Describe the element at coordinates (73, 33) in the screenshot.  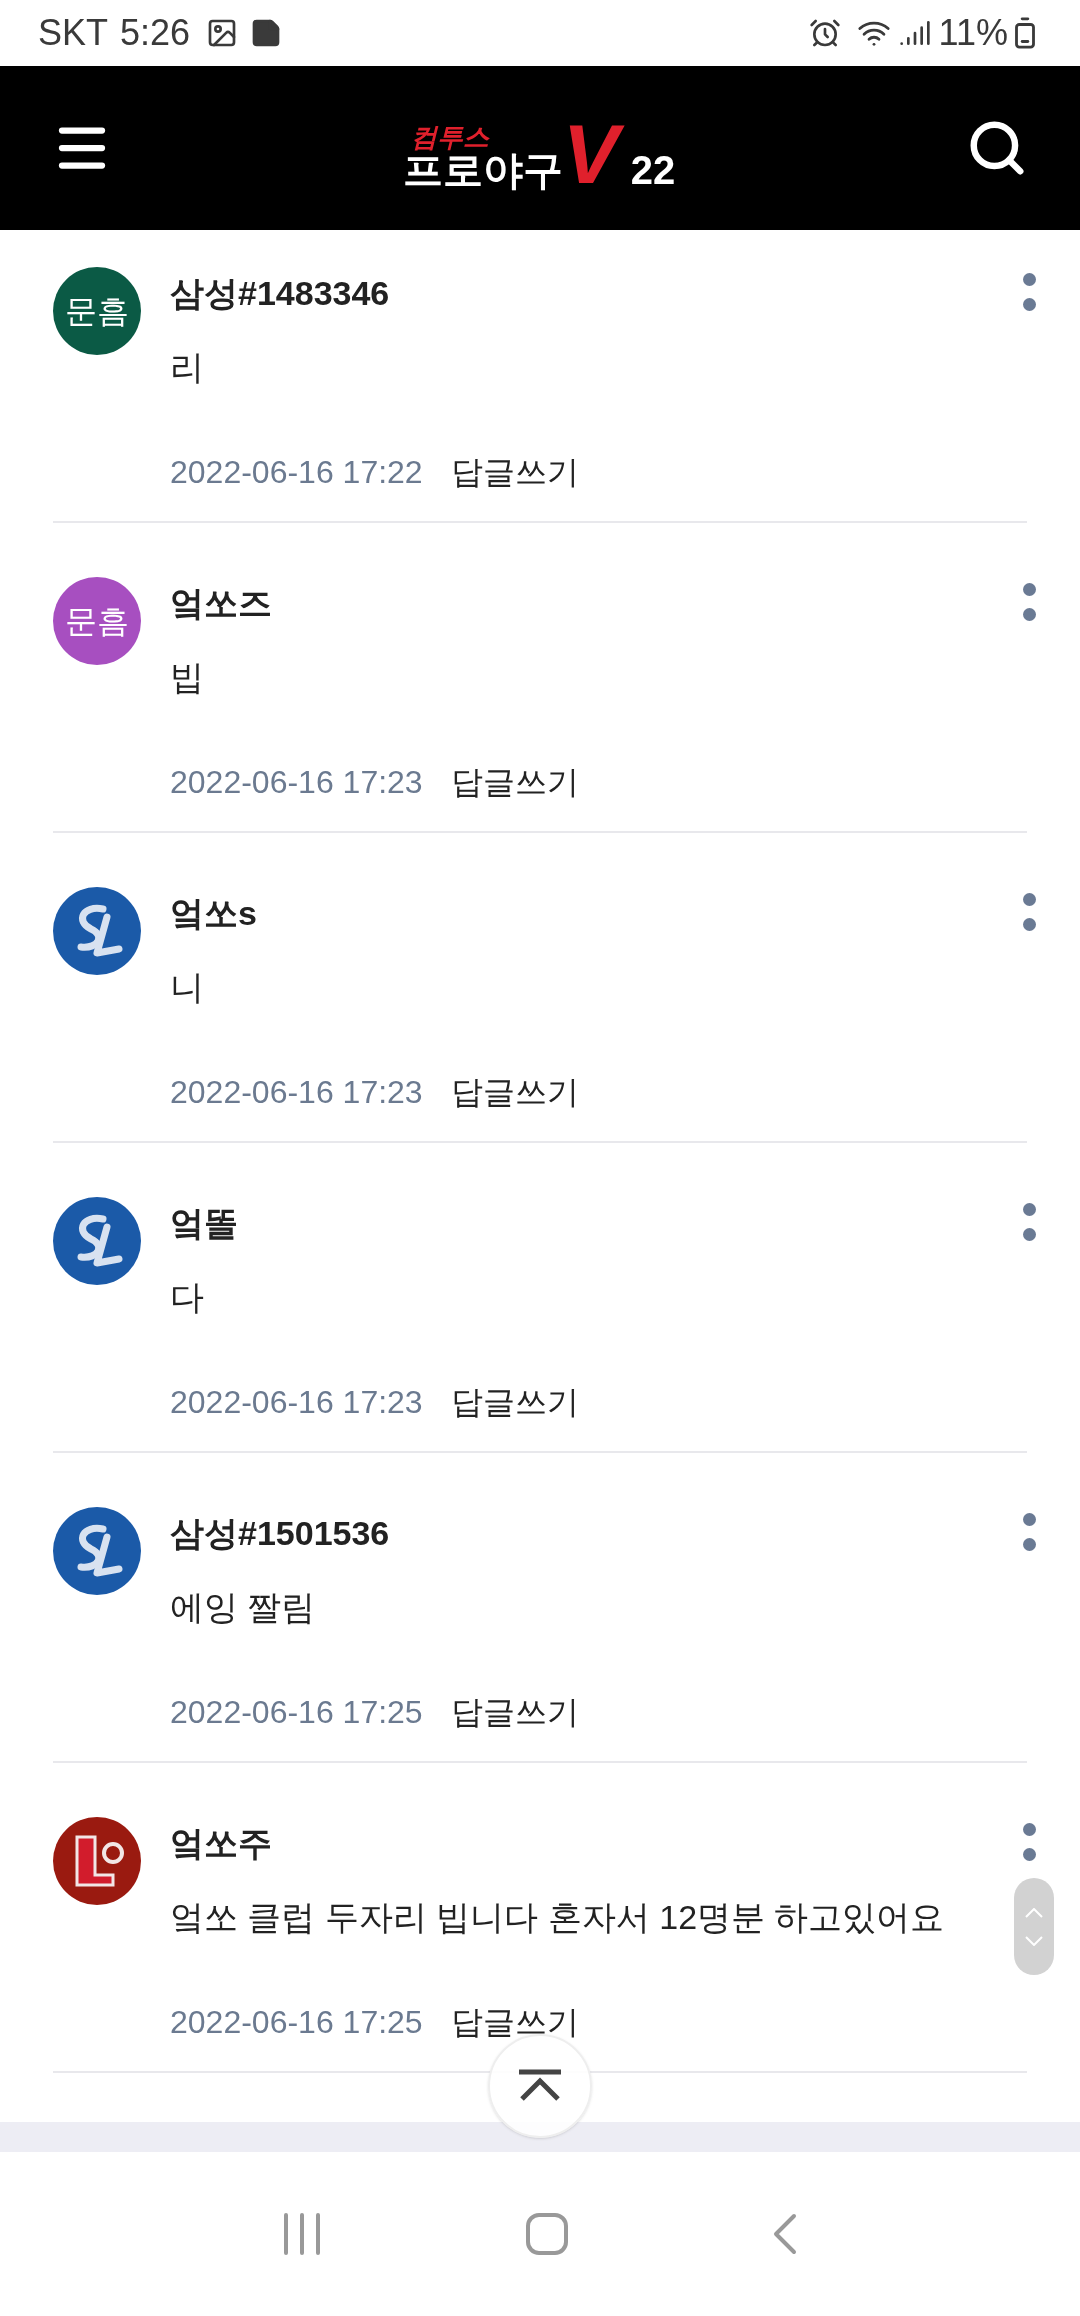
I see `carrier: SKT` at that location.